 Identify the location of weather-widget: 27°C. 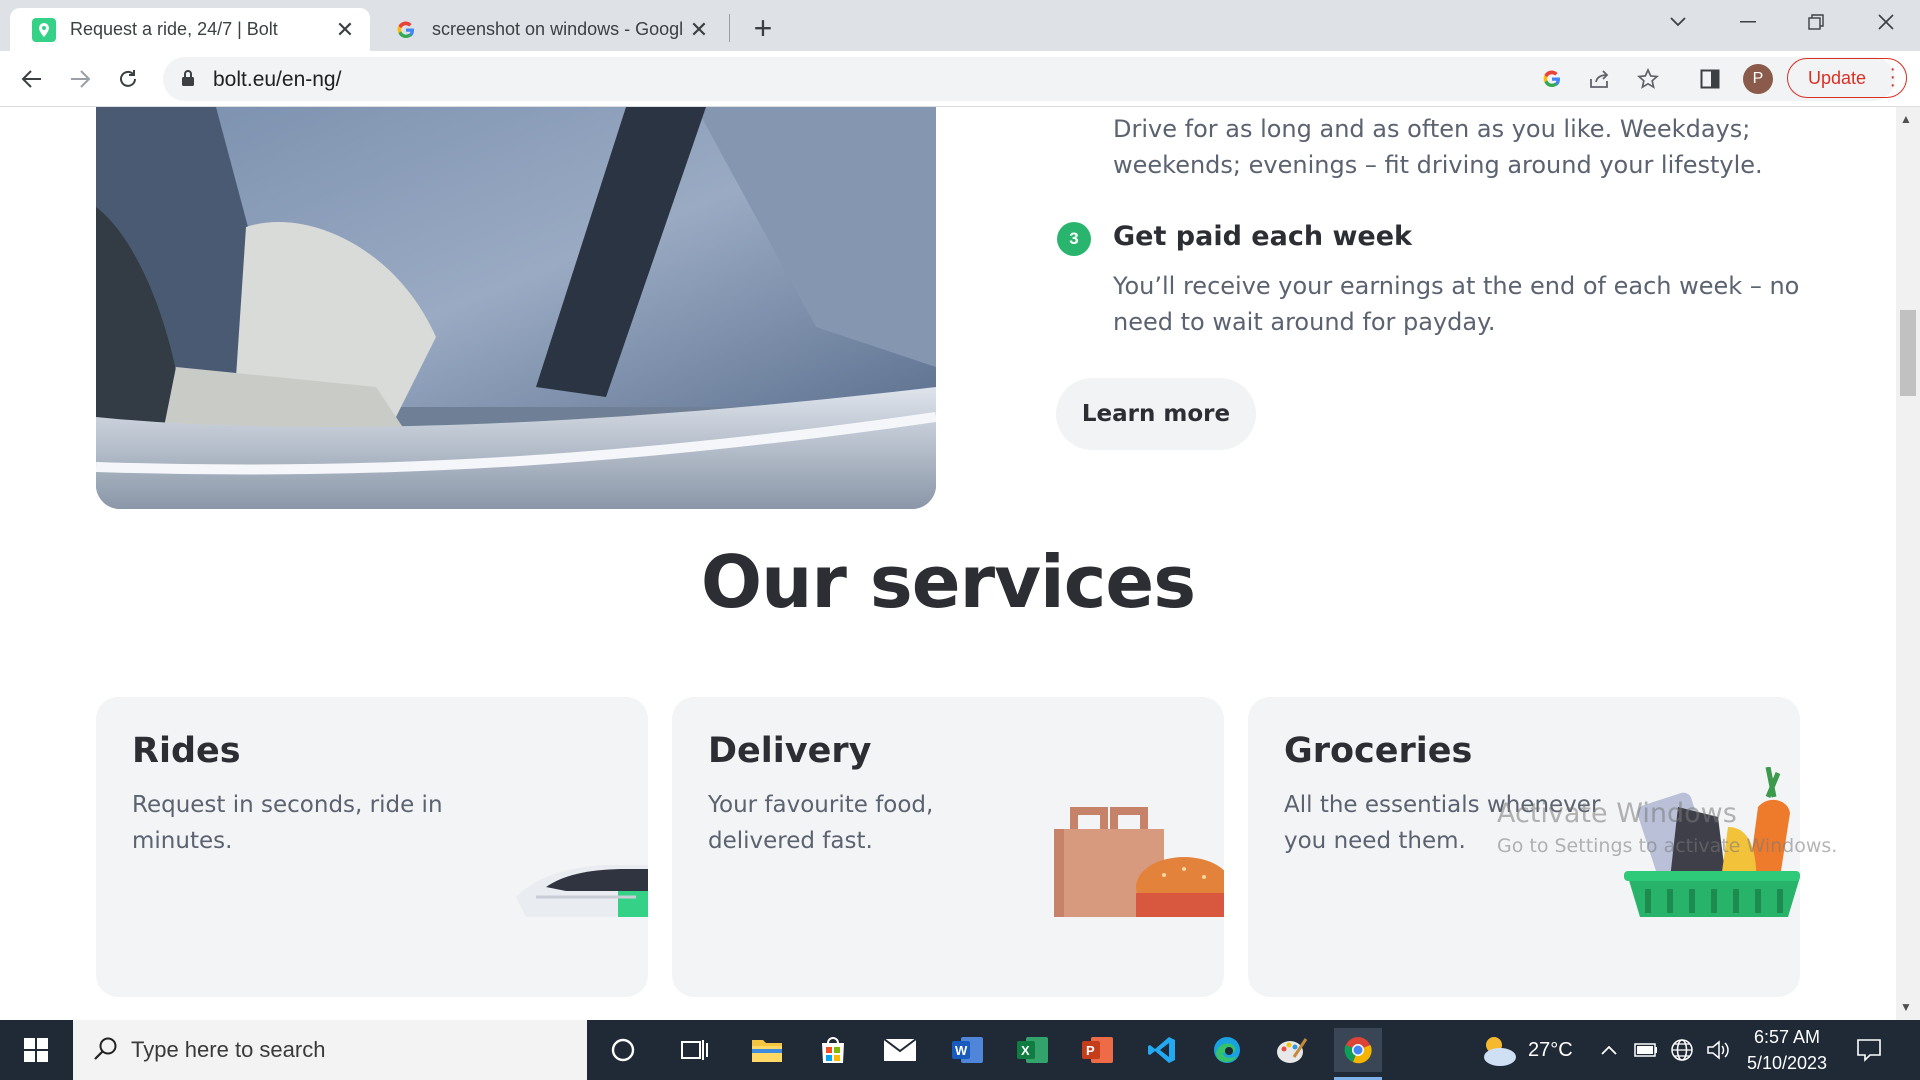
(1525, 1050).